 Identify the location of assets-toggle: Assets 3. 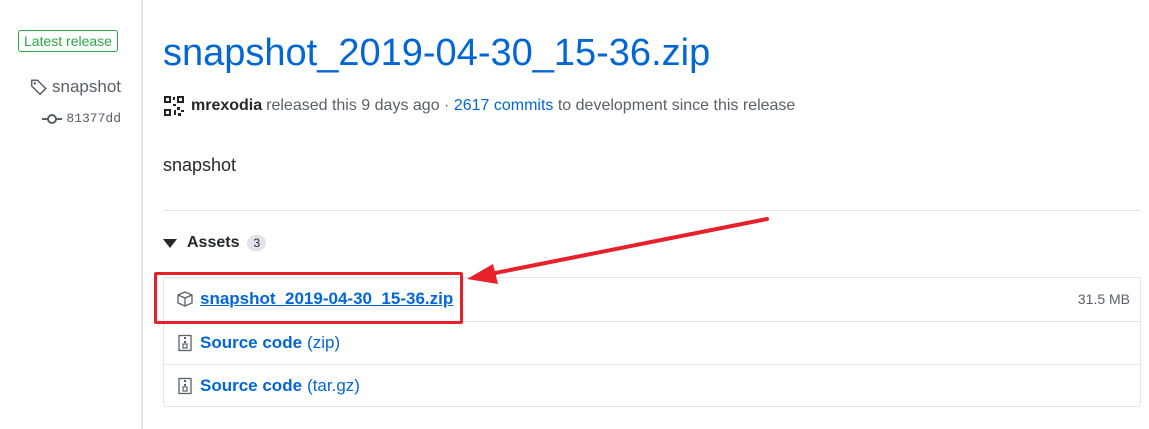
(215, 243).